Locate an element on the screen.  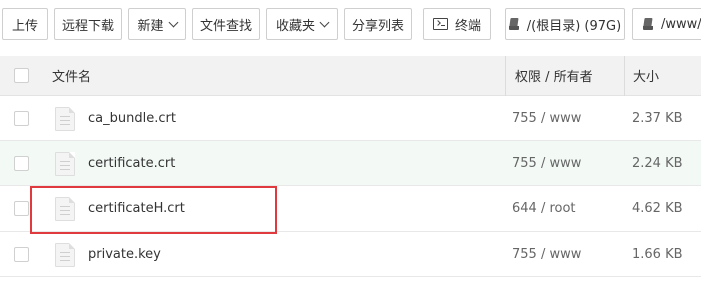
terminal-button: 终端 is located at coordinates (457, 24).